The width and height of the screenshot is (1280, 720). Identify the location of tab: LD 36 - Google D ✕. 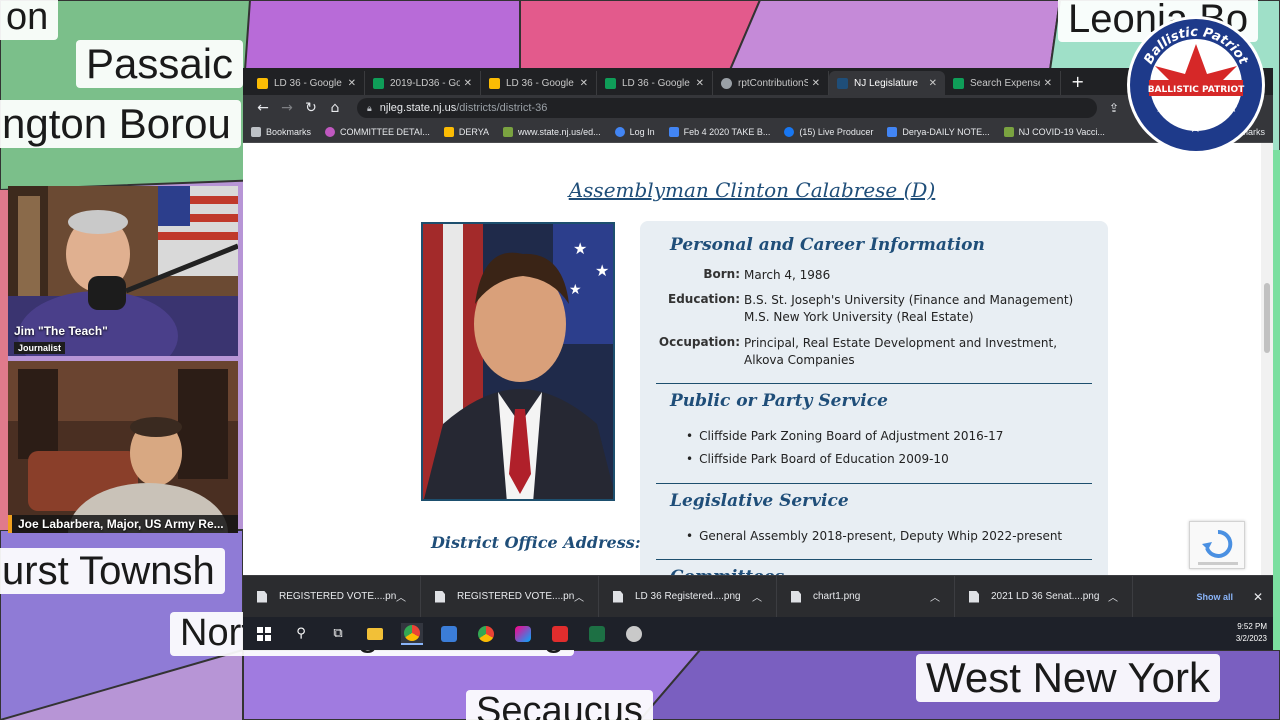
(307, 83).